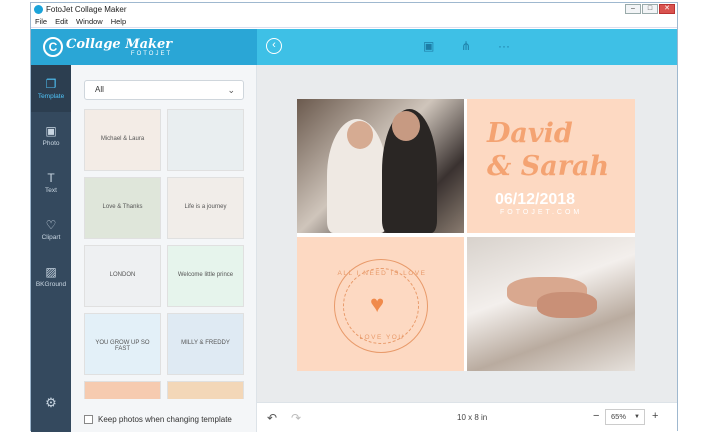  I want to click on dropdown-value: All, so click(99, 89).